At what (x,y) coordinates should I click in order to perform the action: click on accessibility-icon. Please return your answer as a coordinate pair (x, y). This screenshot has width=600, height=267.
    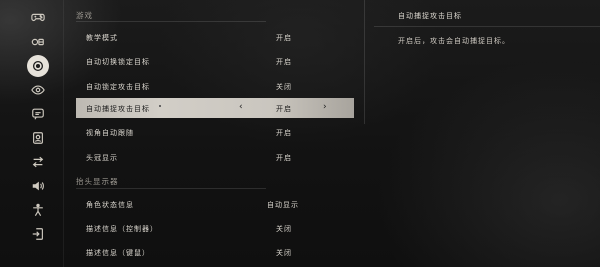
    Looking at the image, I should click on (38, 209).